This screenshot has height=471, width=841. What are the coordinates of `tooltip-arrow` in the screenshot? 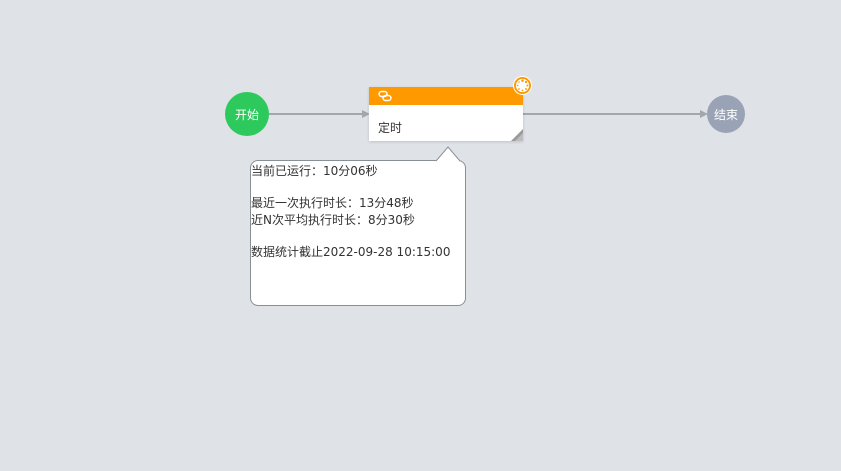 It's located at (448, 154).